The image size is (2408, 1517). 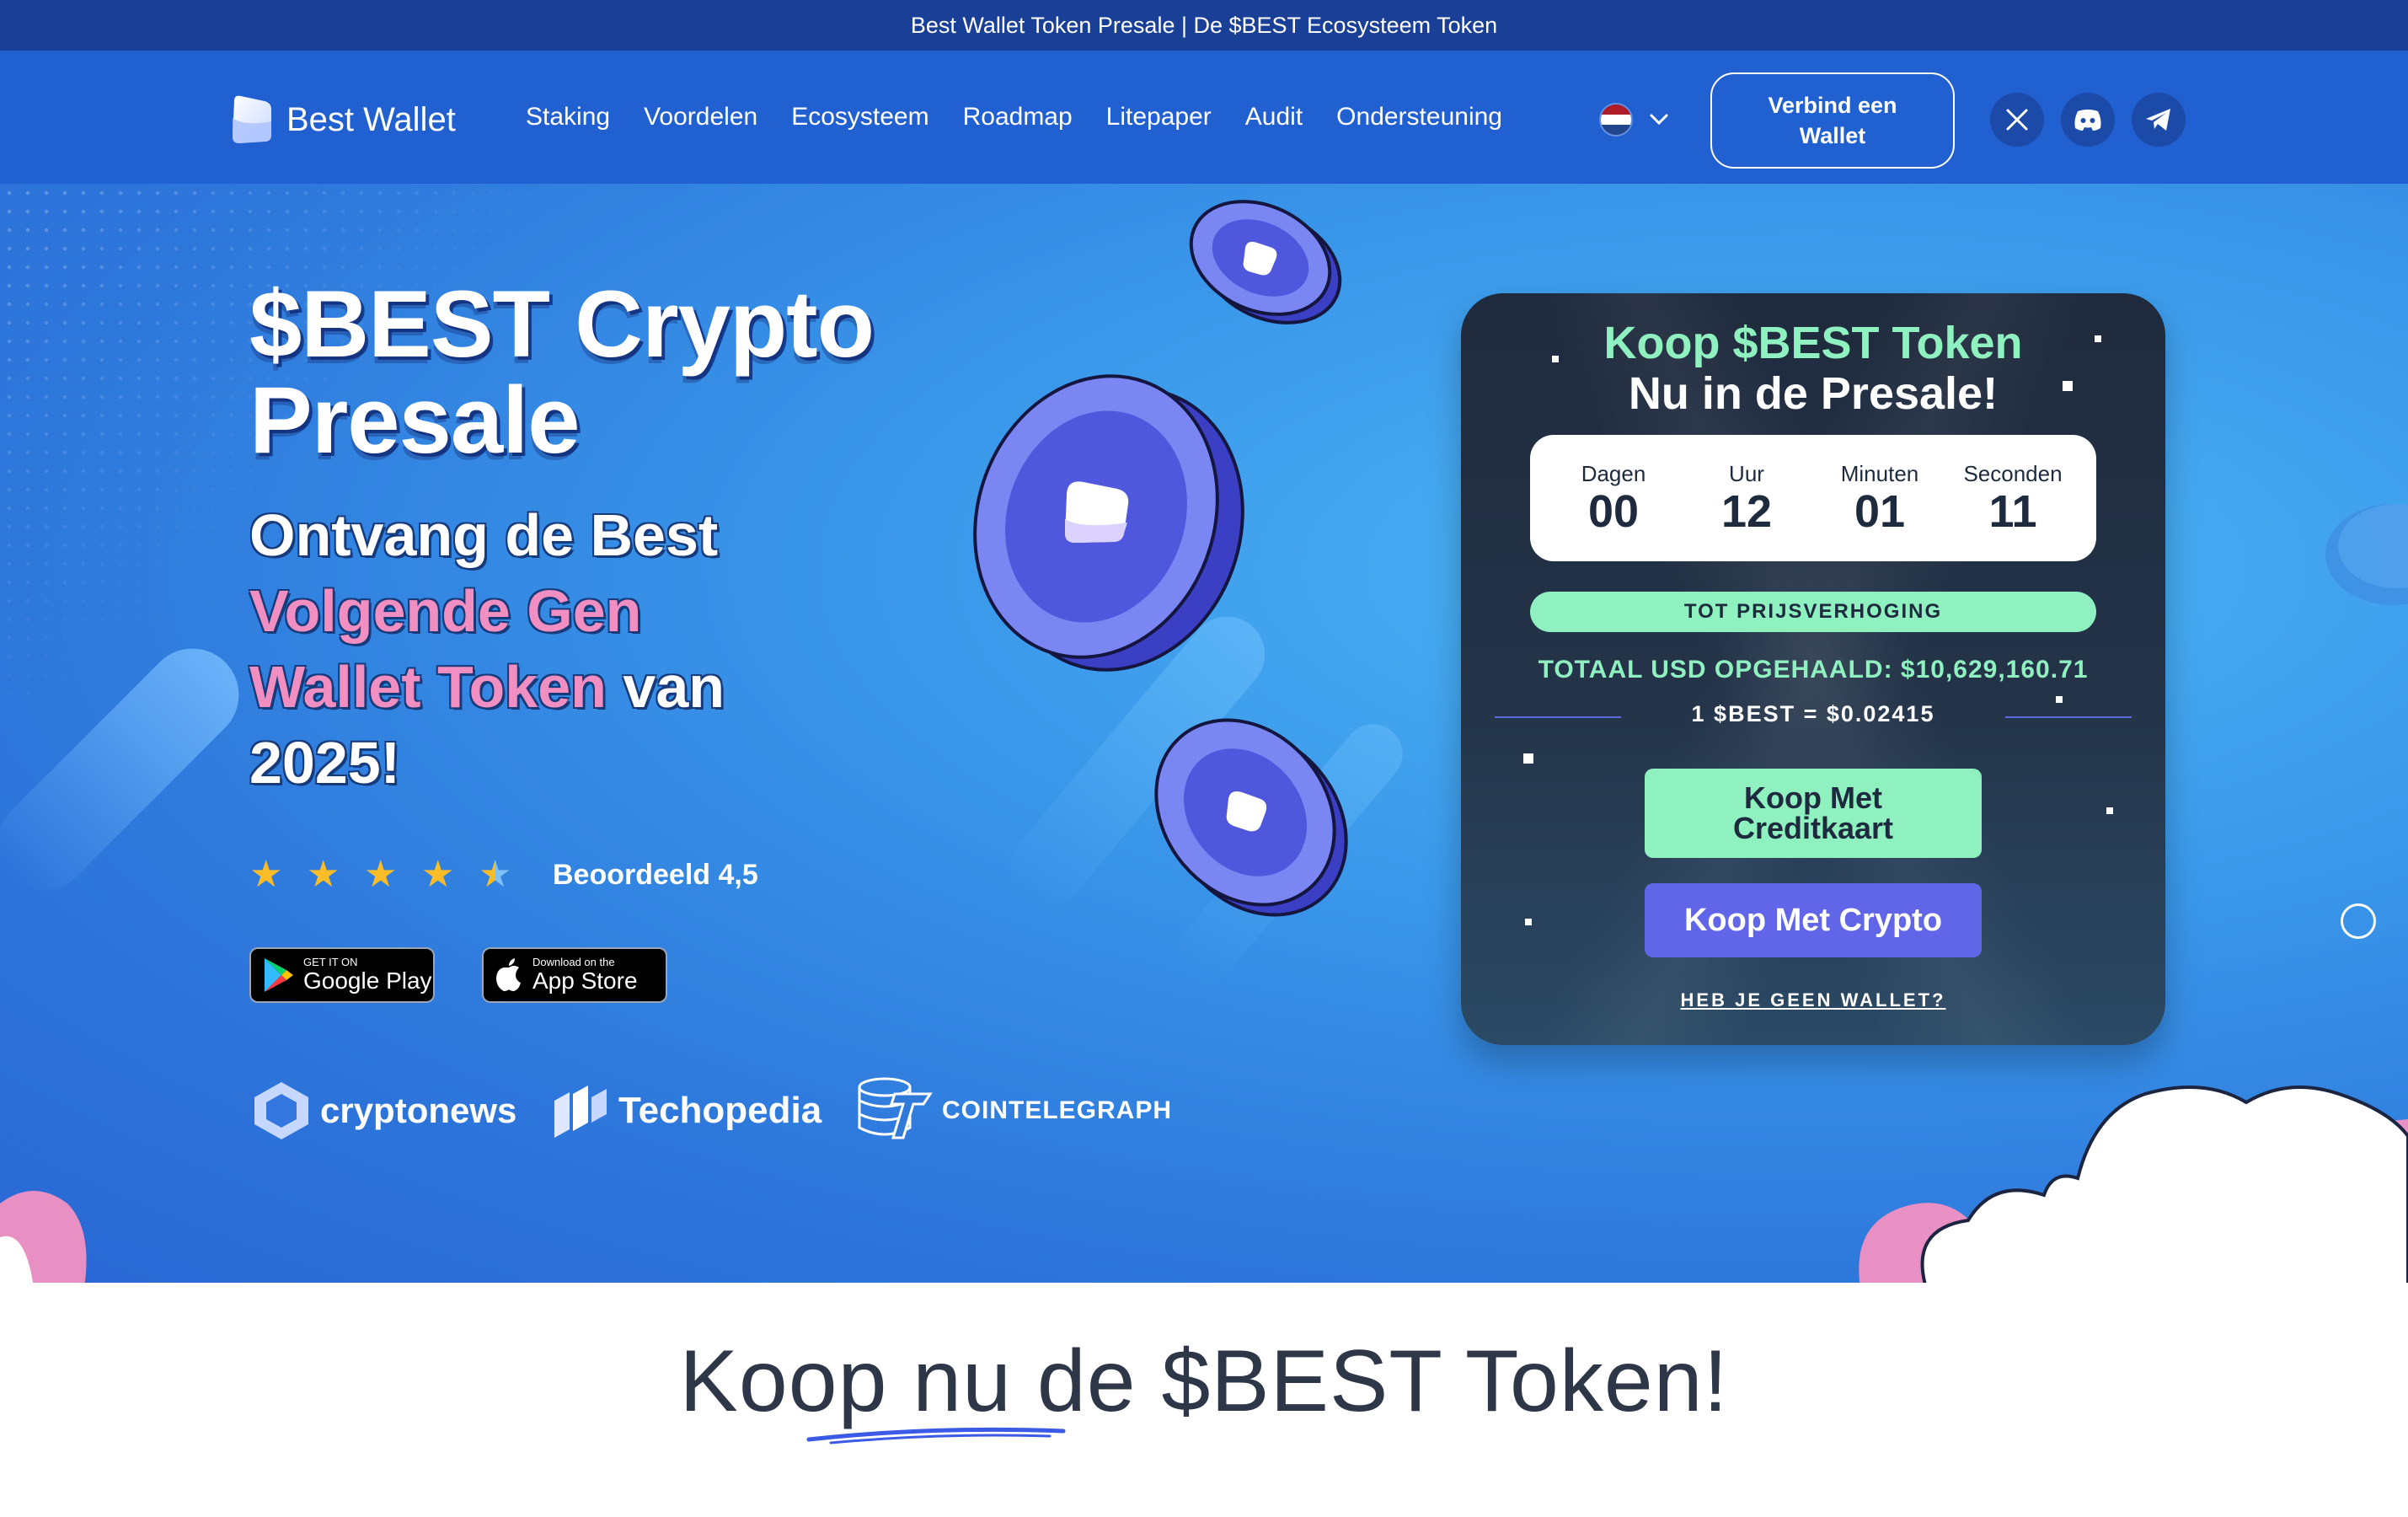 I want to click on presale-title: Koop $BEST Token, so click(x=1813, y=343).